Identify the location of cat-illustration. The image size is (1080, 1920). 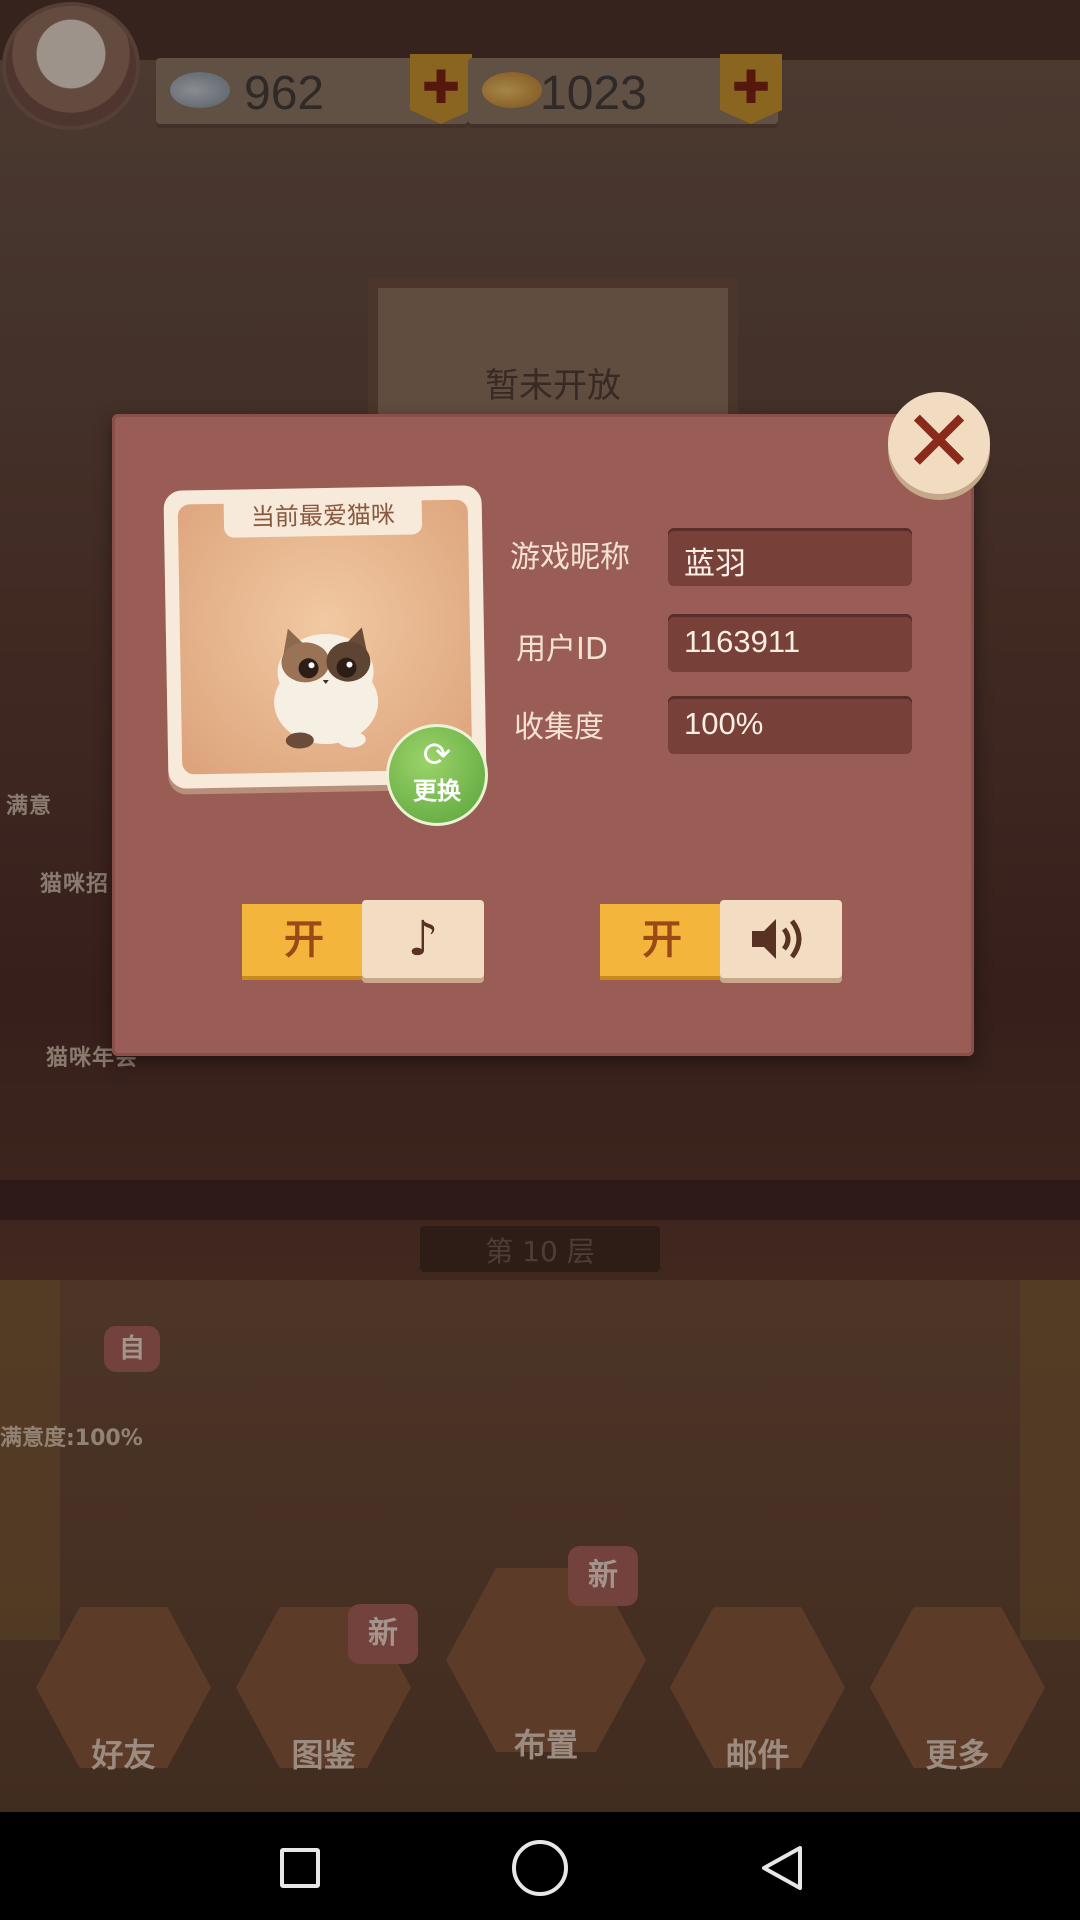
(326, 688).